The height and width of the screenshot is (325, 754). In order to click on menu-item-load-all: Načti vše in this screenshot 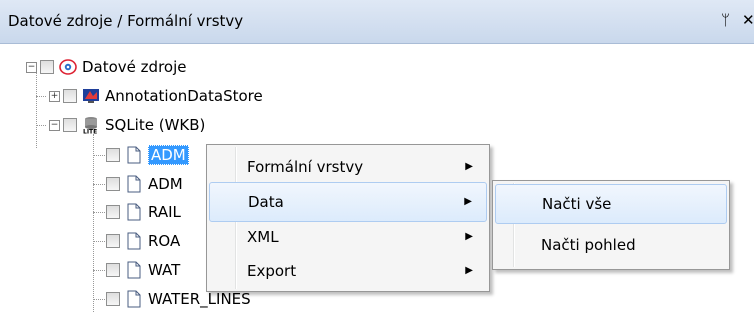, I will do `click(611, 204)`.